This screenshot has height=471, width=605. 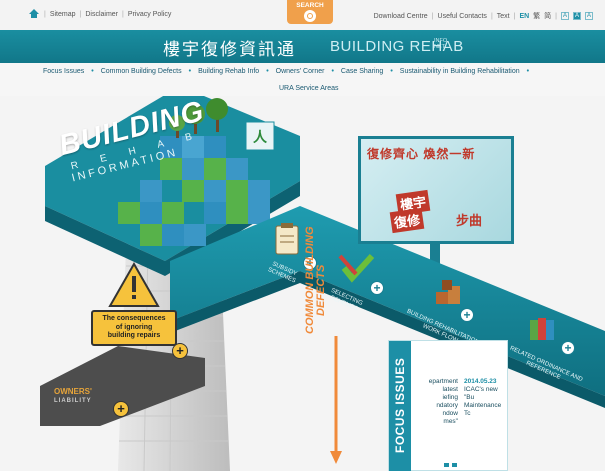 What do you see at coordinates (450, 413) in the screenshot?
I see `focus-item-1-line-5: ndow` at bounding box center [450, 413].